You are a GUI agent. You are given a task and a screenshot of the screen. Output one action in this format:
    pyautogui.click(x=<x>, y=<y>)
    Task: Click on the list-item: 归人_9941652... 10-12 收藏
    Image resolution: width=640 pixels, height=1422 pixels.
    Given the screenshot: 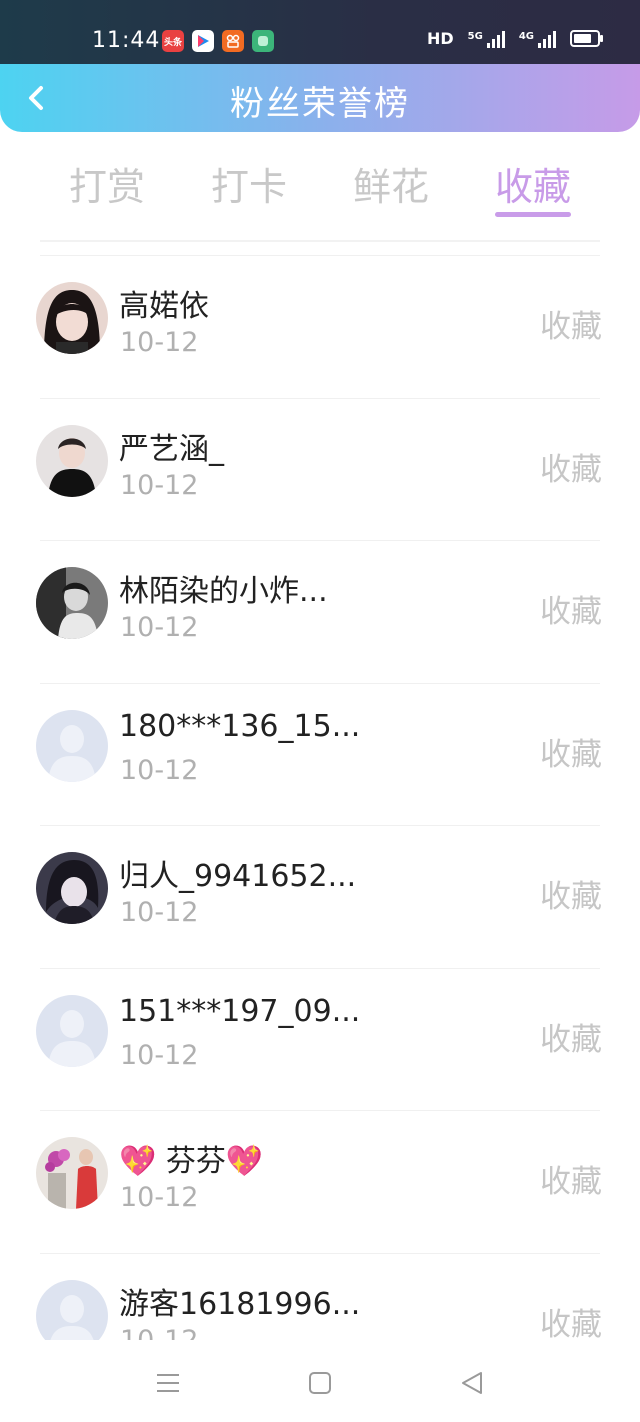 What is the action you would take?
    pyautogui.click(x=320, y=896)
    